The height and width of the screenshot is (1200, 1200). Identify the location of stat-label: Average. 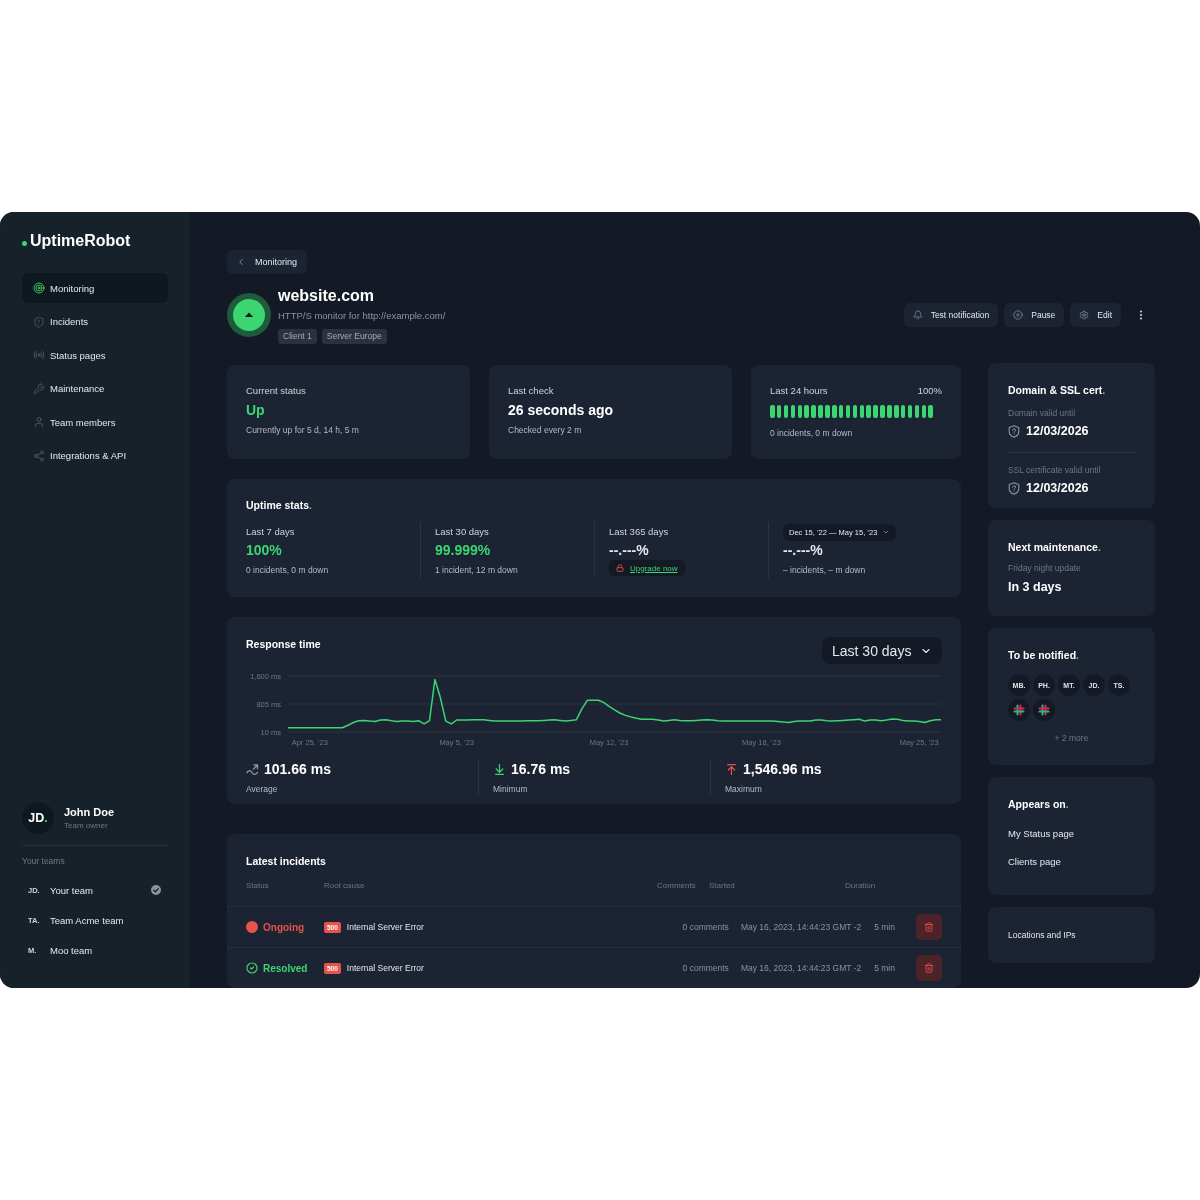
(262, 789).